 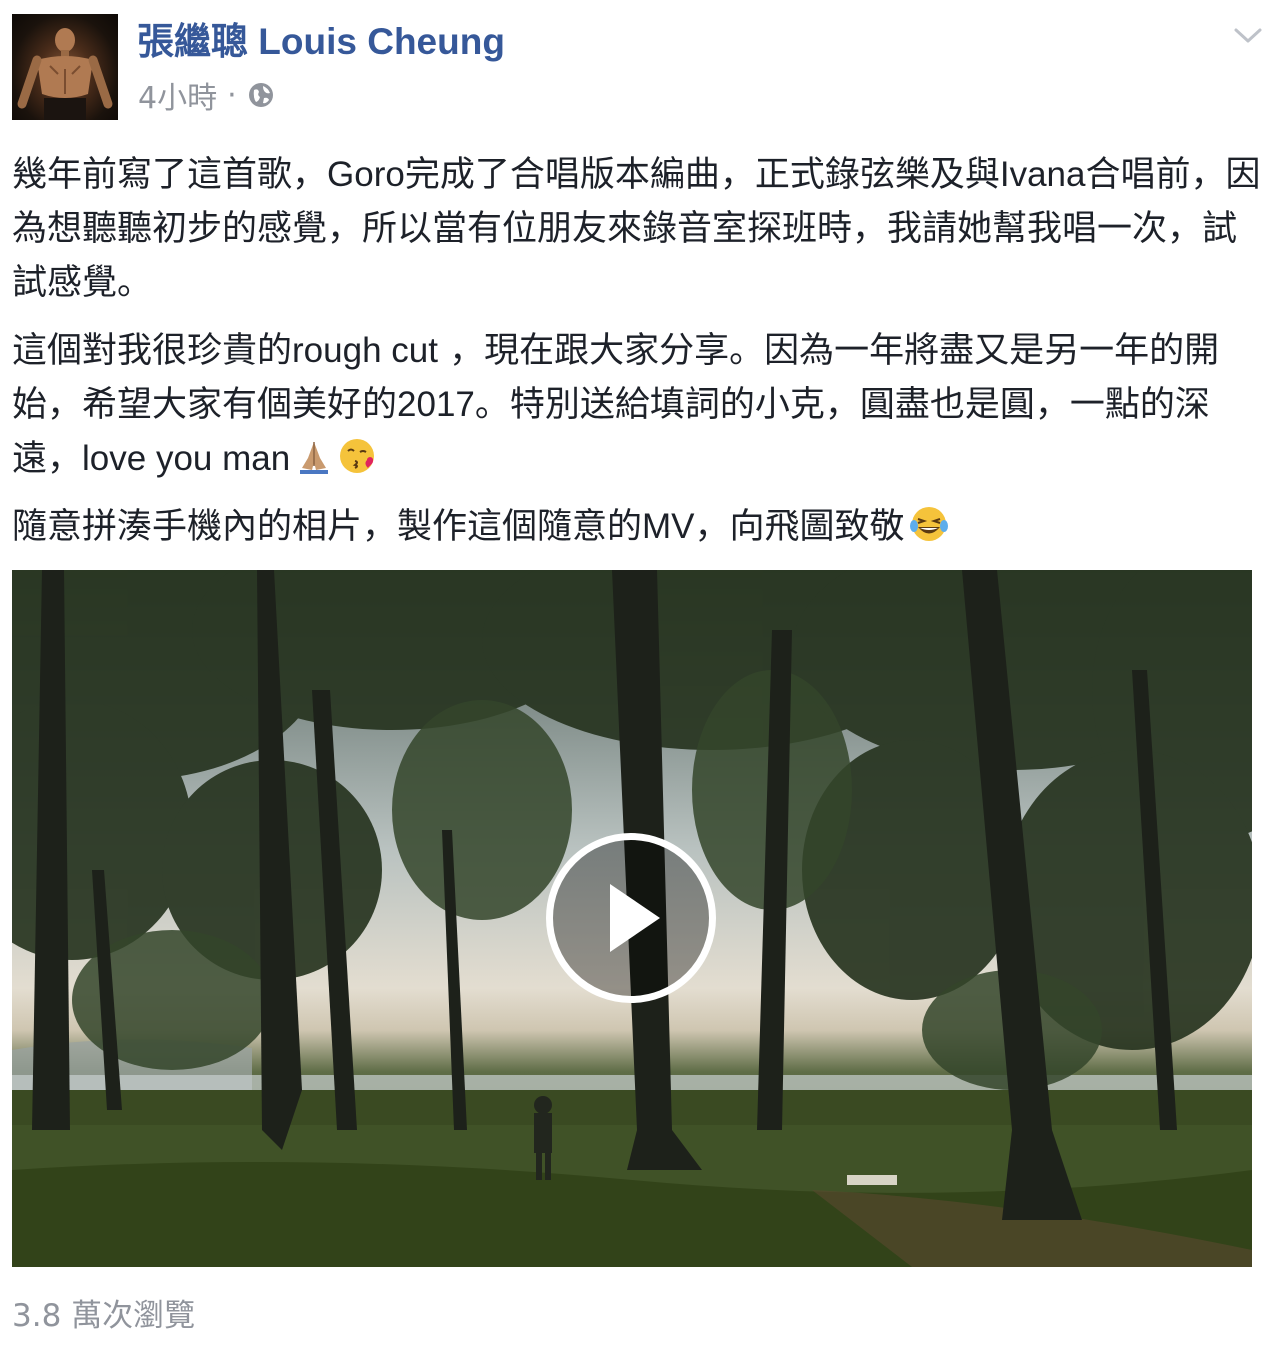 I want to click on text-segment: 2017, so click(x=436, y=404).